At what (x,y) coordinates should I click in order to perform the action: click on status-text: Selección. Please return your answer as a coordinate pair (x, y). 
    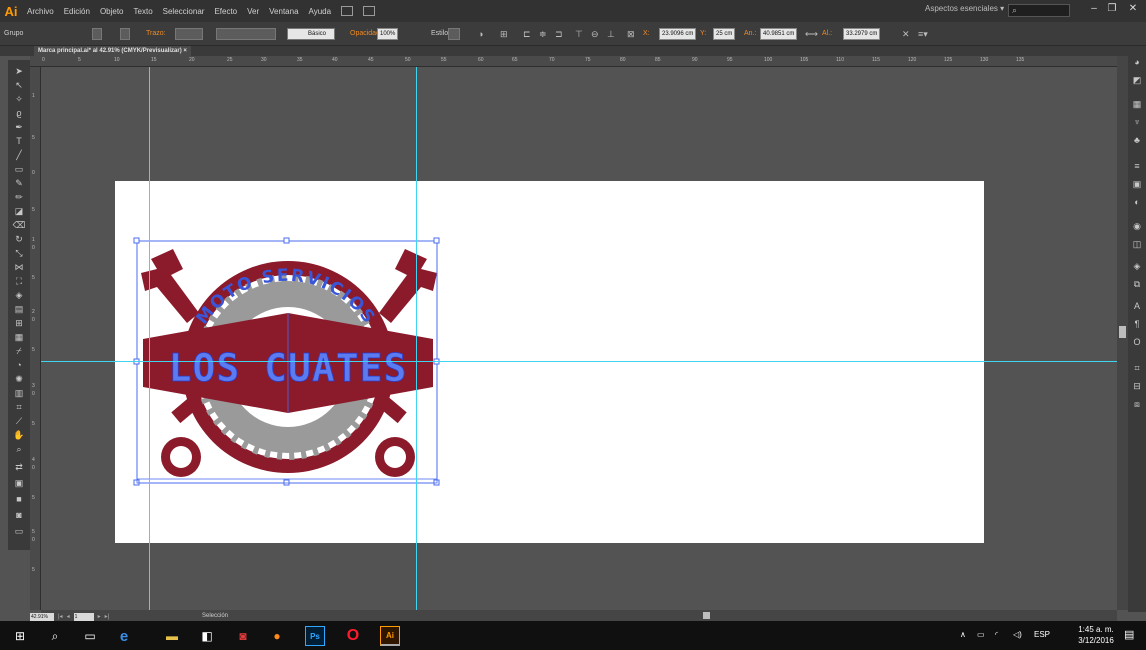
    Looking at the image, I should click on (215, 616).